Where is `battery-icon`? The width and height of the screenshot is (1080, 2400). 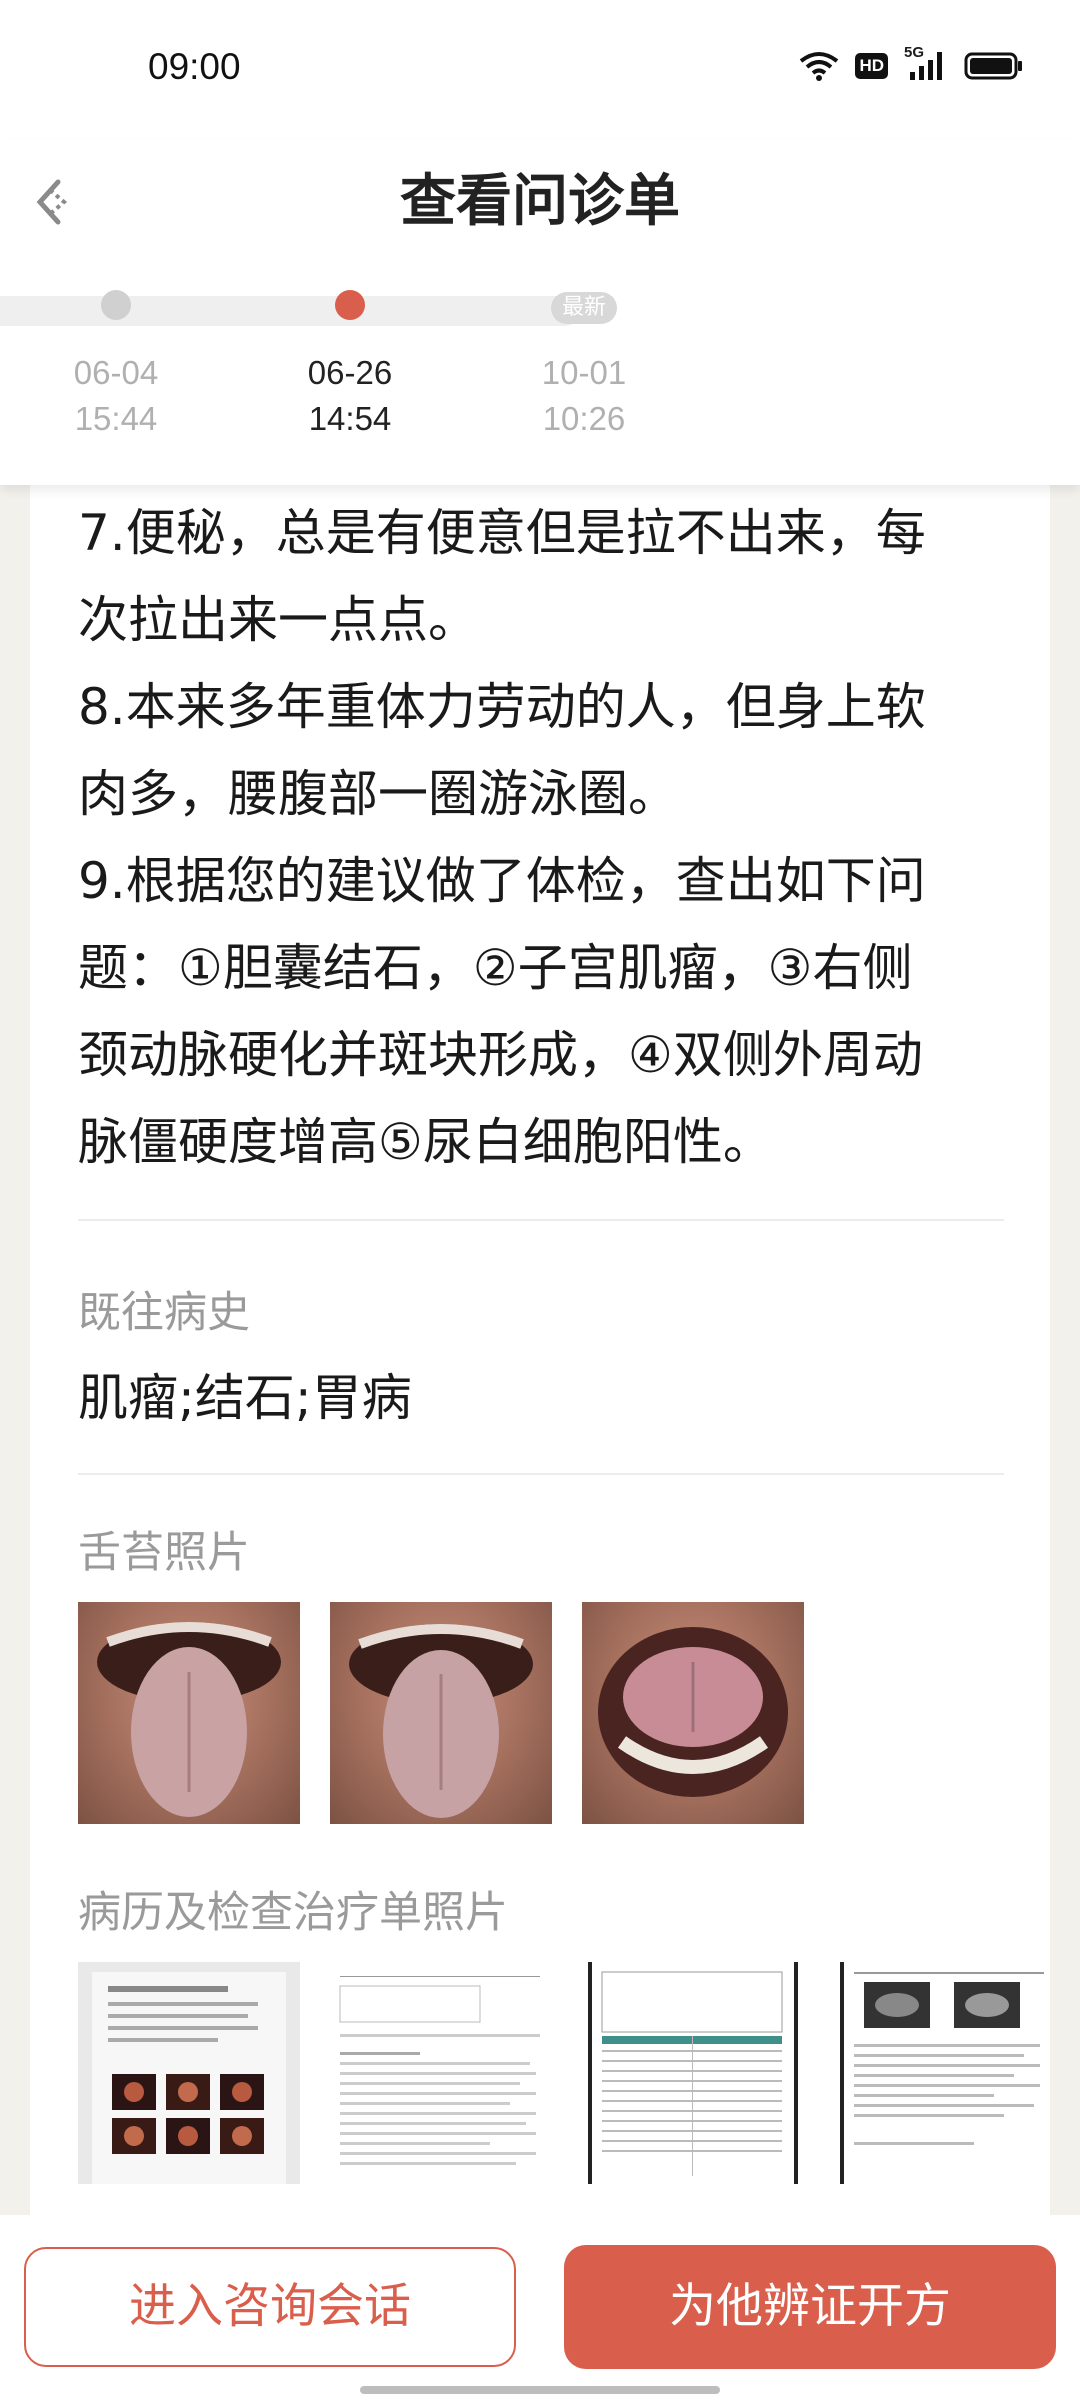 battery-icon is located at coordinates (993, 66).